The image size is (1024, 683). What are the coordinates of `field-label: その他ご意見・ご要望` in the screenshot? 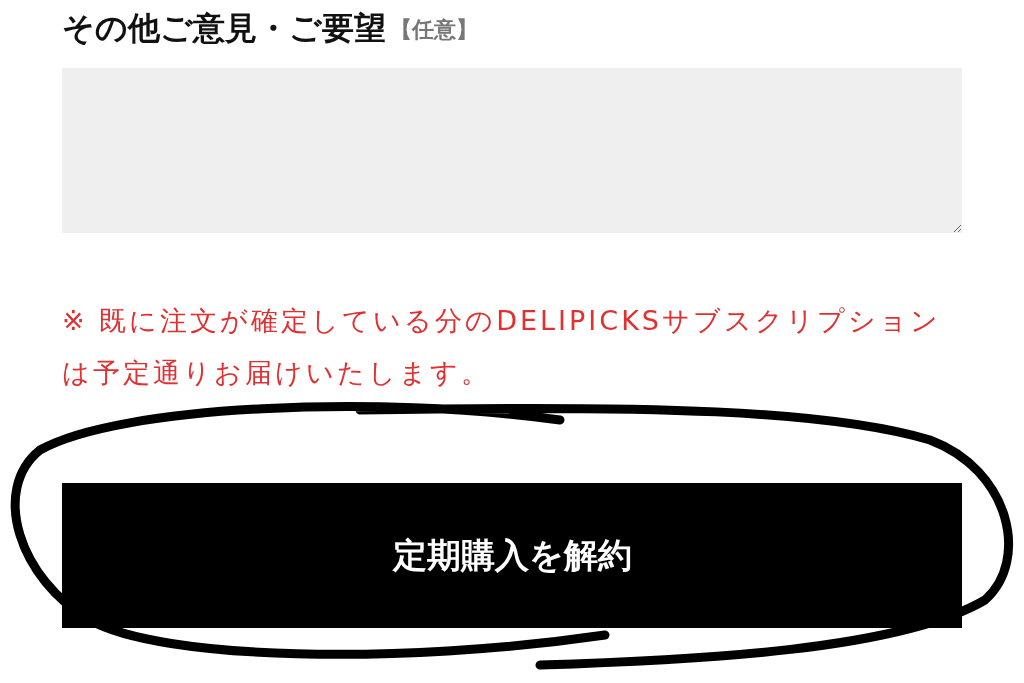 It's located at (224, 28).